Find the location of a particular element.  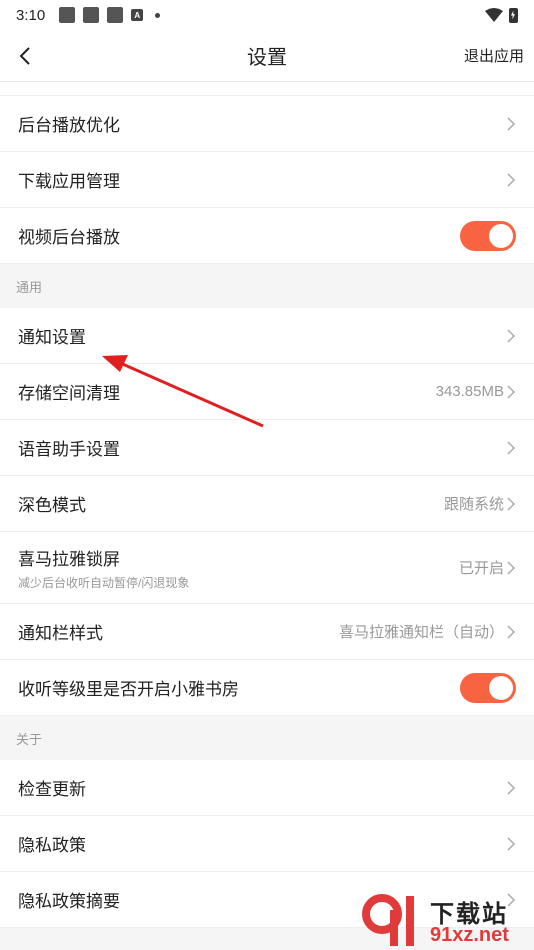

row-label: 深色模式 is located at coordinates (52, 505).